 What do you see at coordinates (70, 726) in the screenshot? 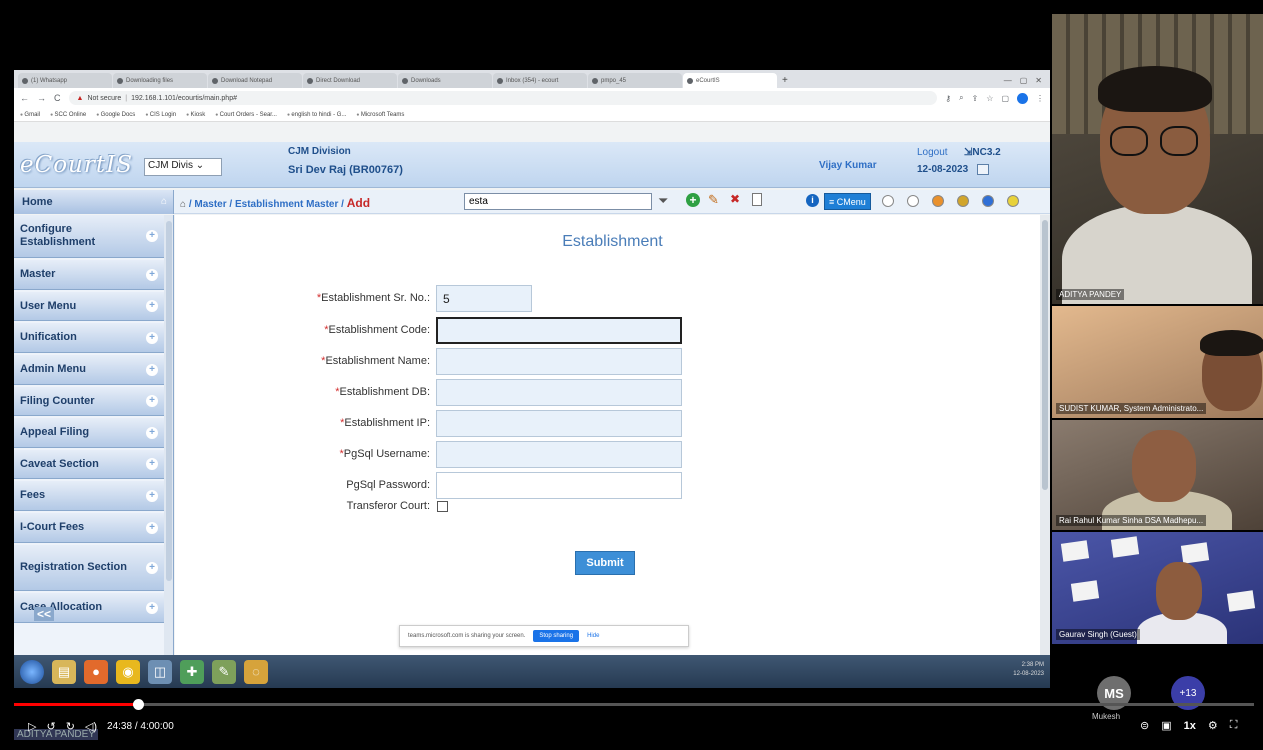
I see `forward-icon: ↻` at bounding box center [70, 726].